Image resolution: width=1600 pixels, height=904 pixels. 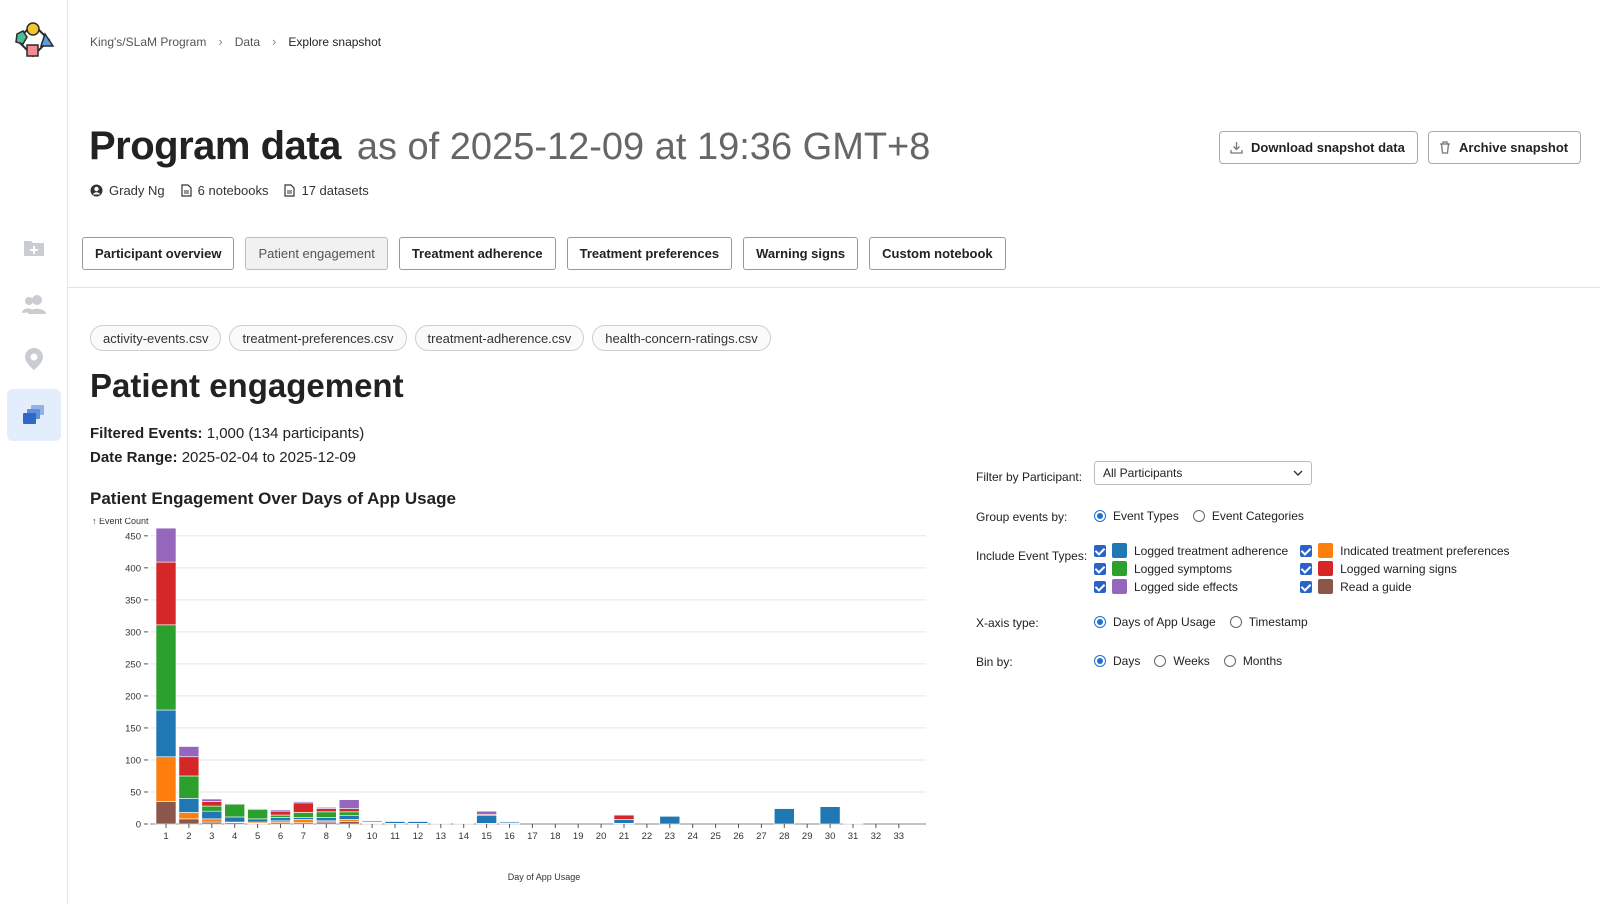 What do you see at coordinates (34, 359) in the screenshot?
I see `locations-nav-button` at bounding box center [34, 359].